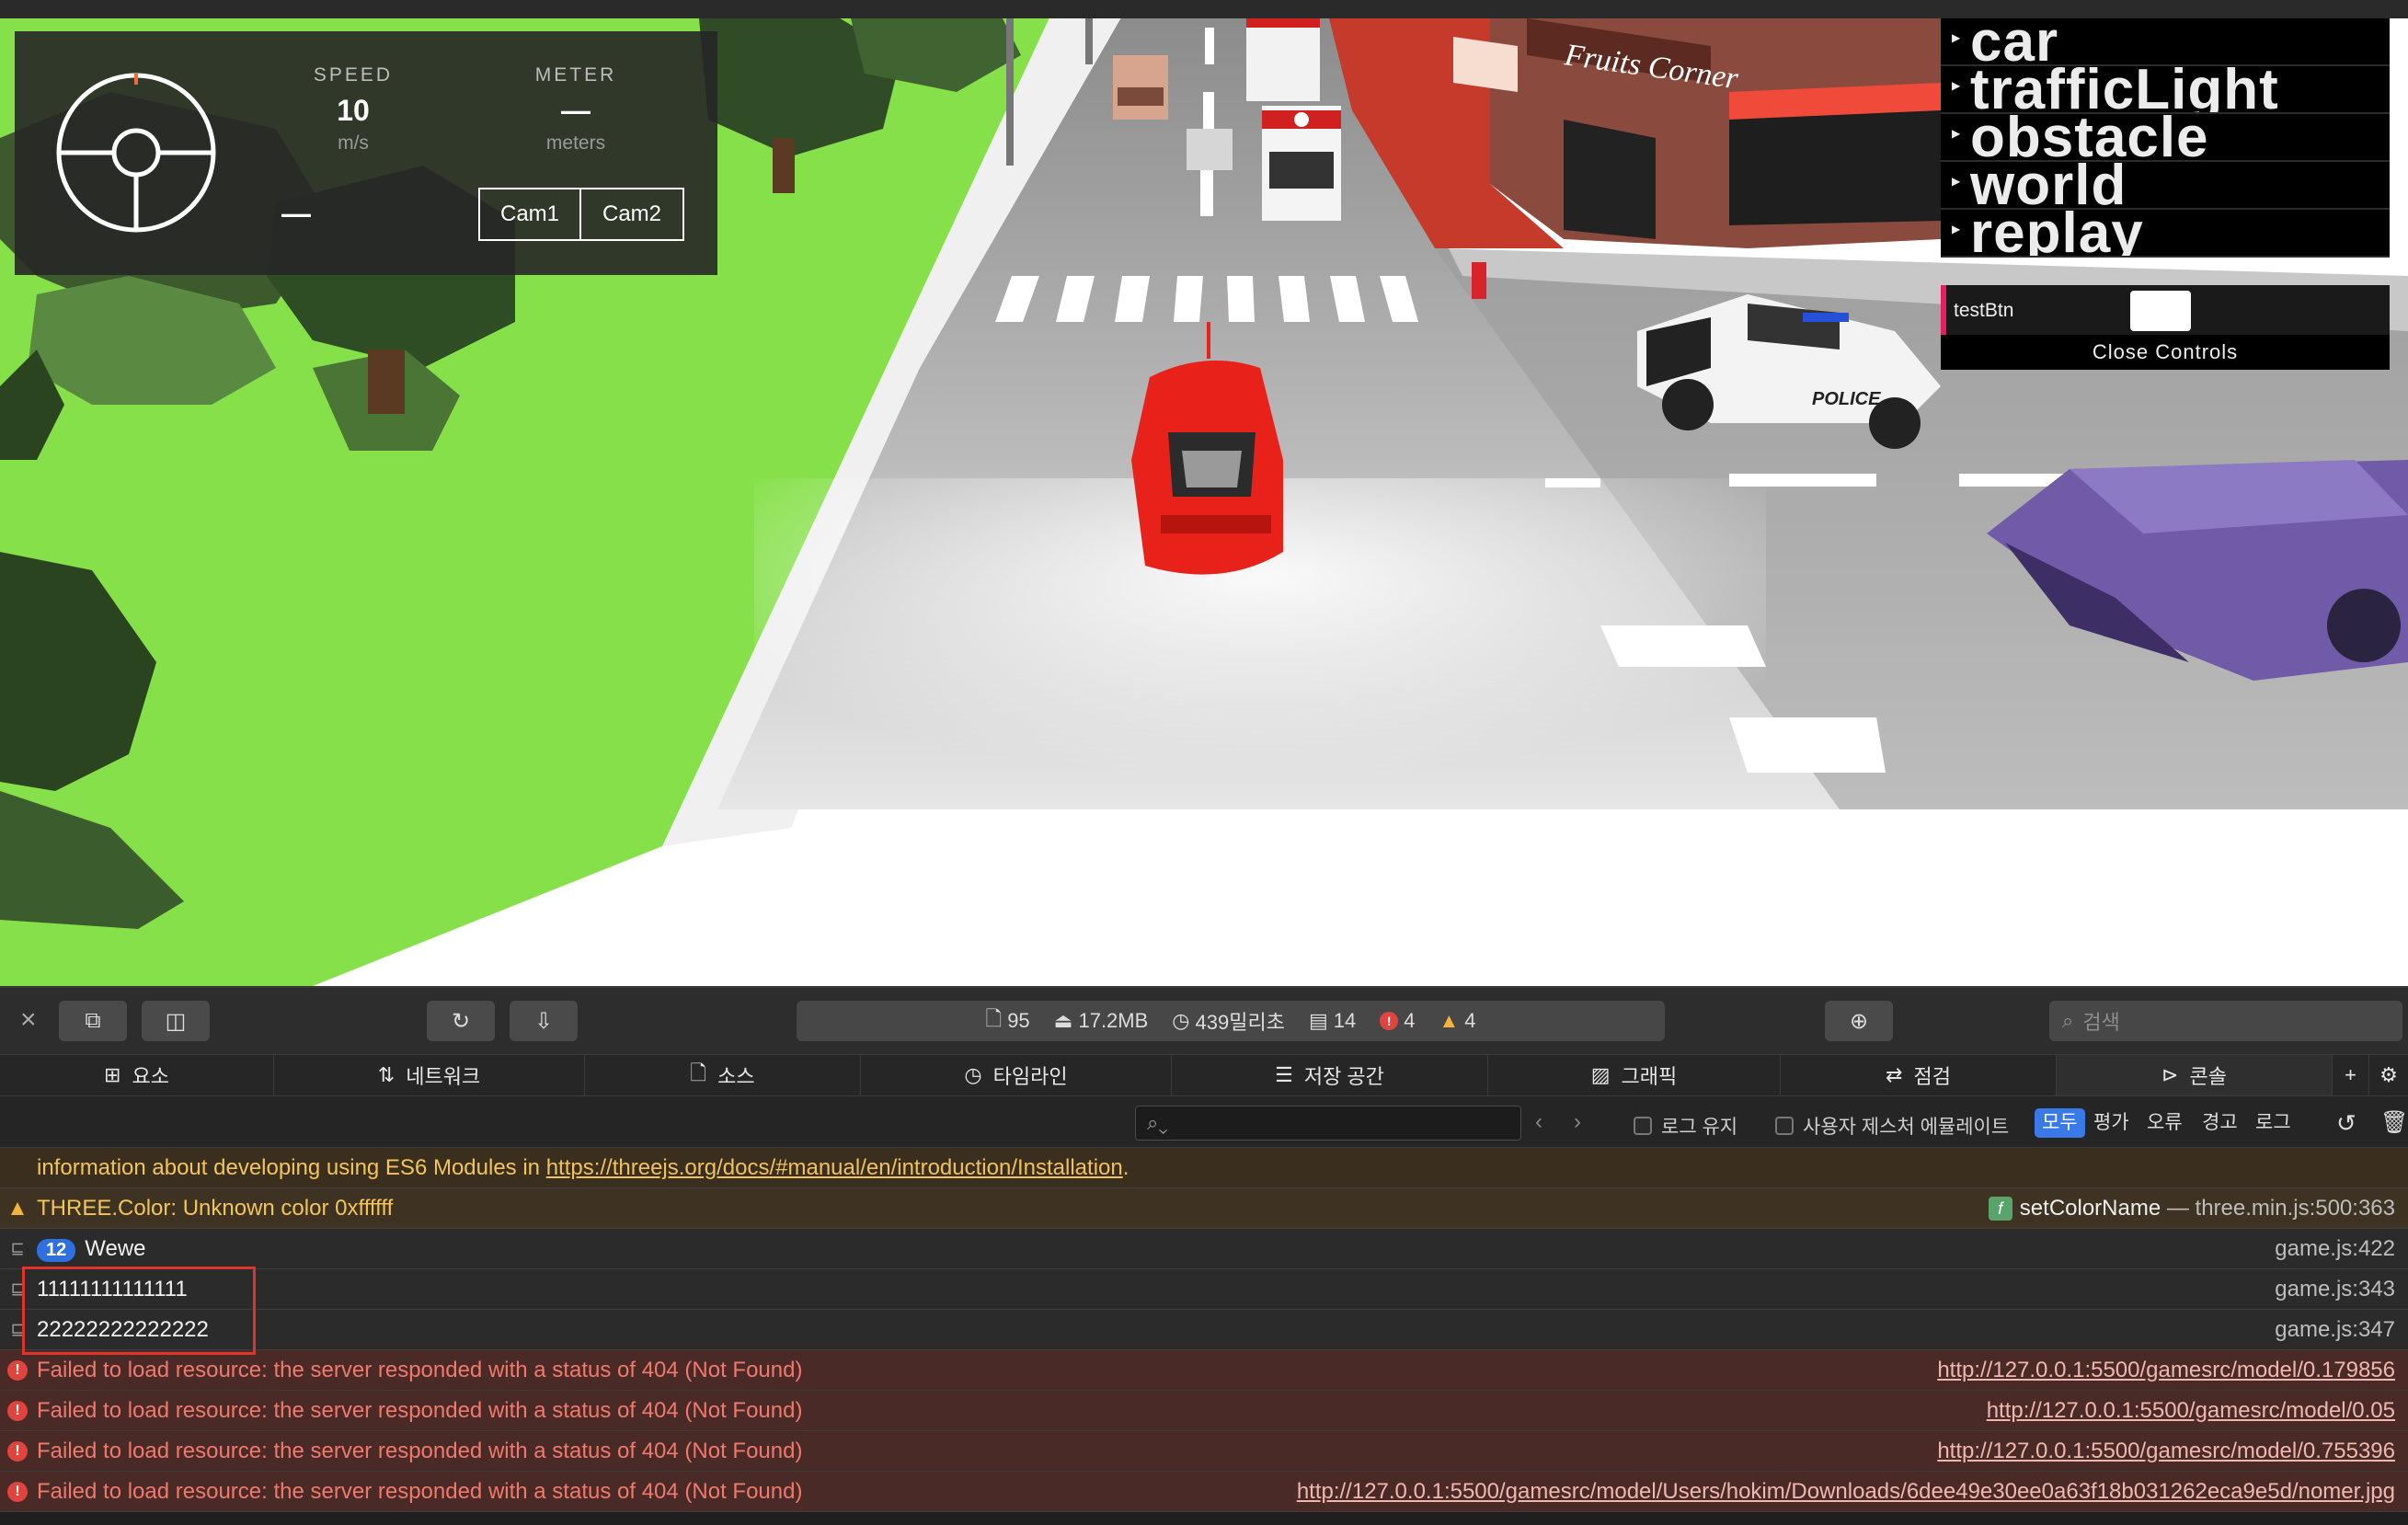 This screenshot has width=2408, height=1525. Describe the element at coordinates (1894, 1074) in the screenshot. I see `audit-icon: ⇄` at that location.